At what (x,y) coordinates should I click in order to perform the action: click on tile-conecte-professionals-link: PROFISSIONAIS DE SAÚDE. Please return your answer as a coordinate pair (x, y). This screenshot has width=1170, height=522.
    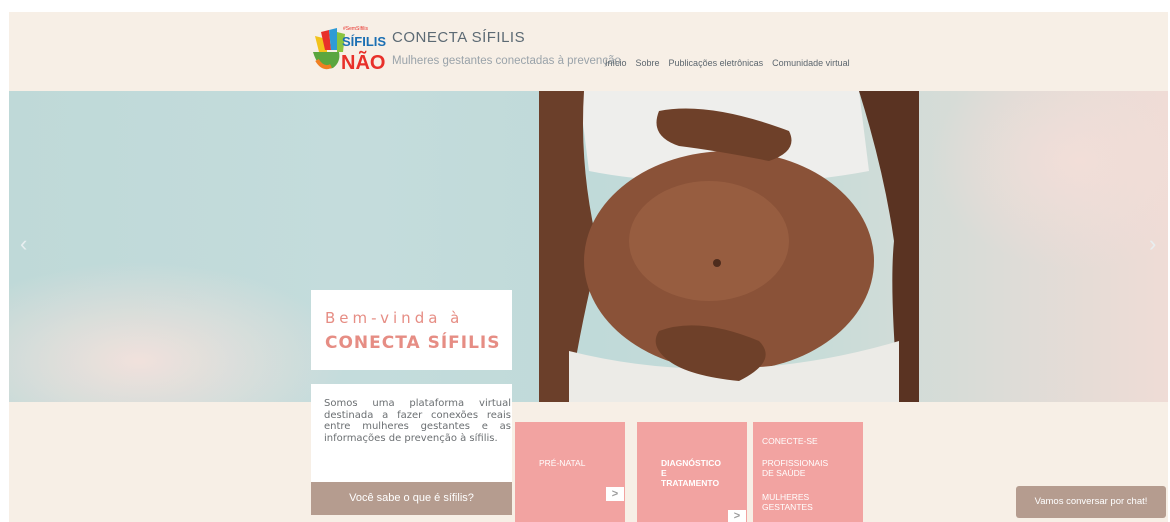
    Looking at the image, I should click on (802, 468).